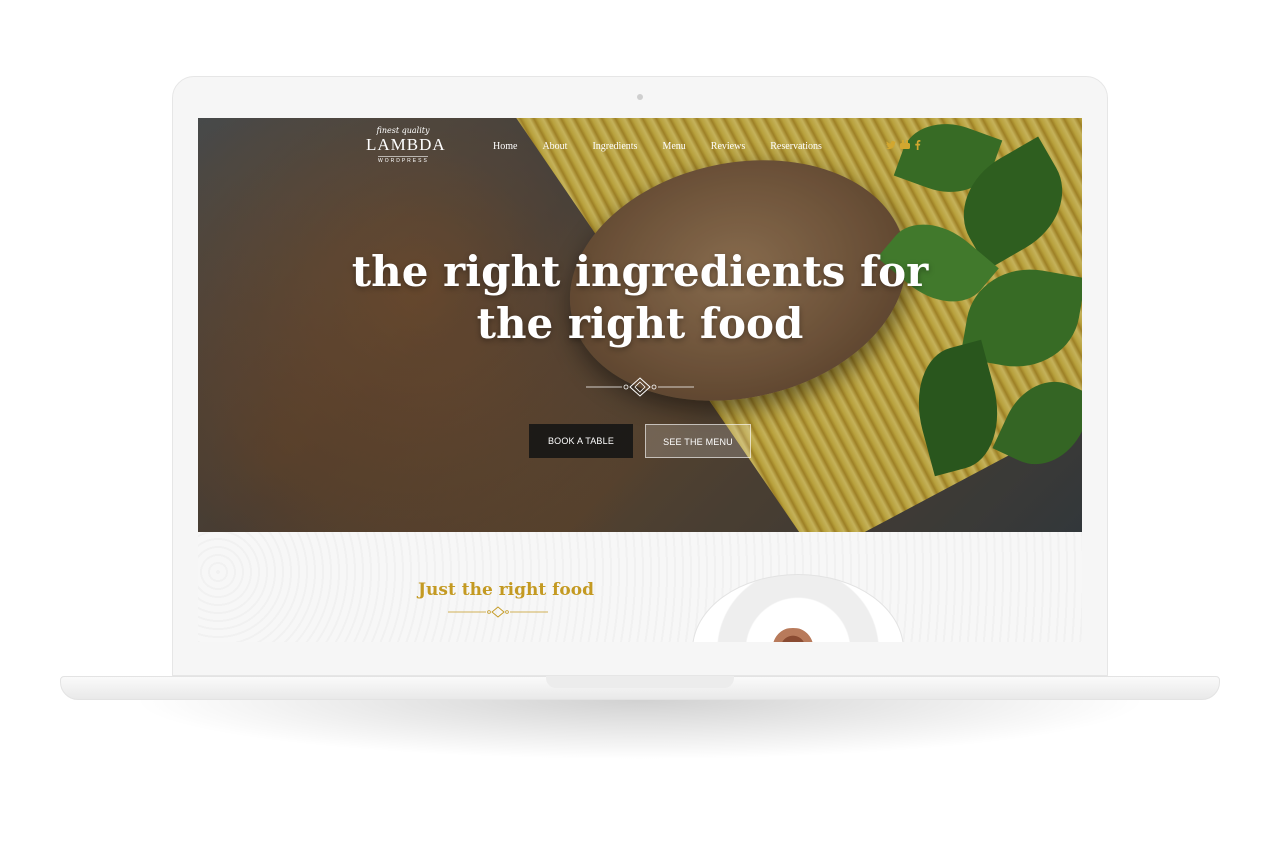 This screenshot has width=1280, height=850. What do you see at coordinates (640, 730) in the screenshot?
I see `laptop-shadow` at bounding box center [640, 730].